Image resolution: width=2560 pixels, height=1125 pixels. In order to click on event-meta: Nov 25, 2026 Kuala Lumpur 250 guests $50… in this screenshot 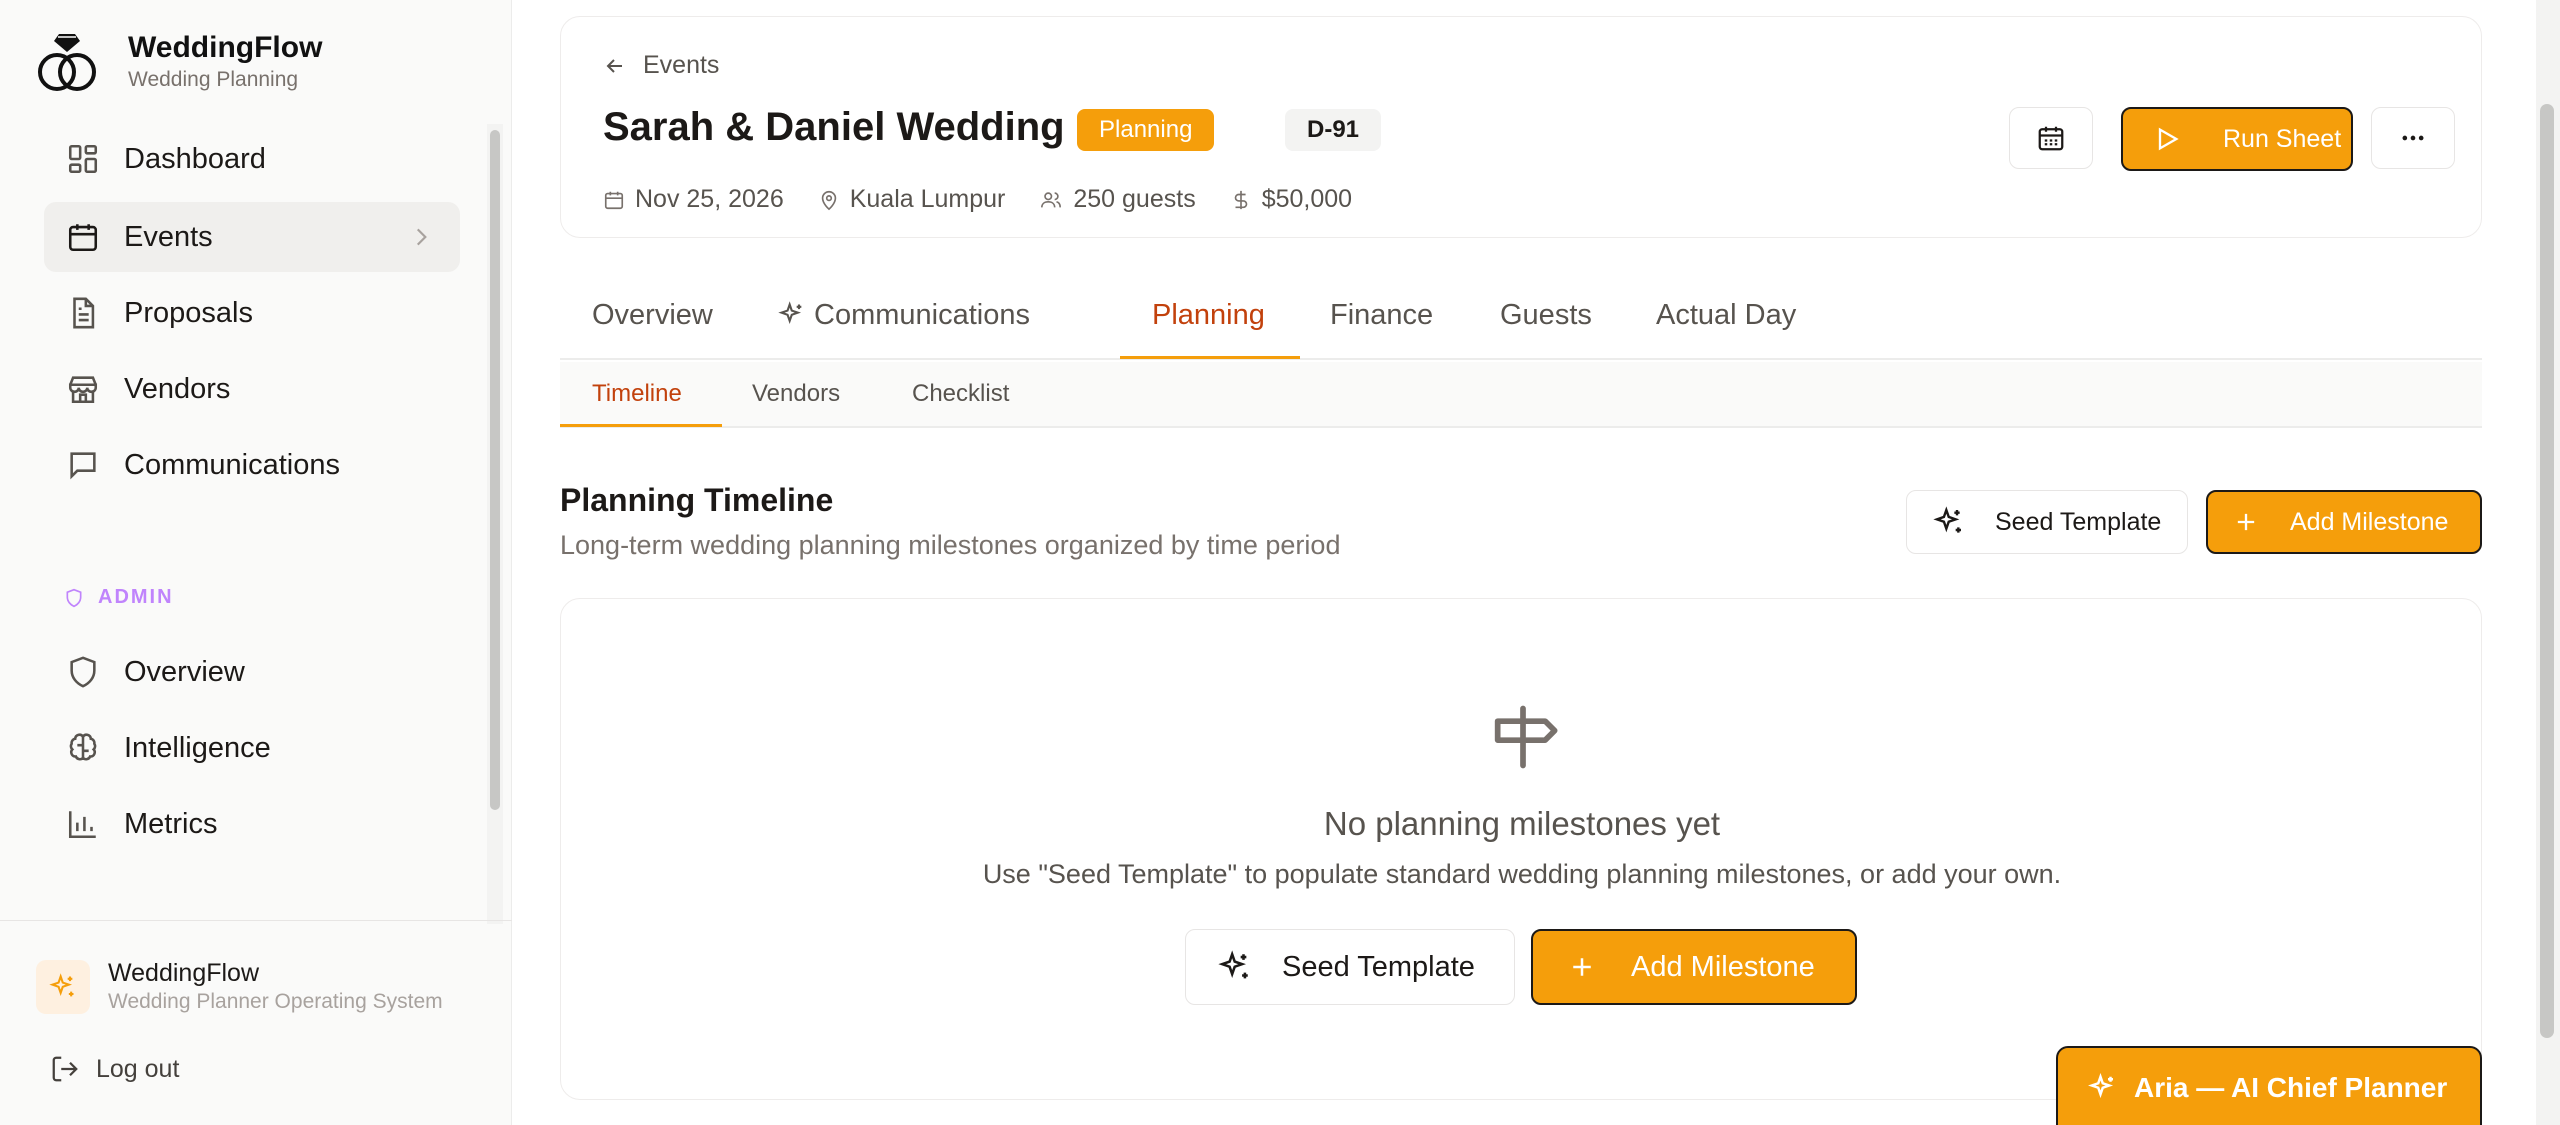, I will do `click(994, 199)`.